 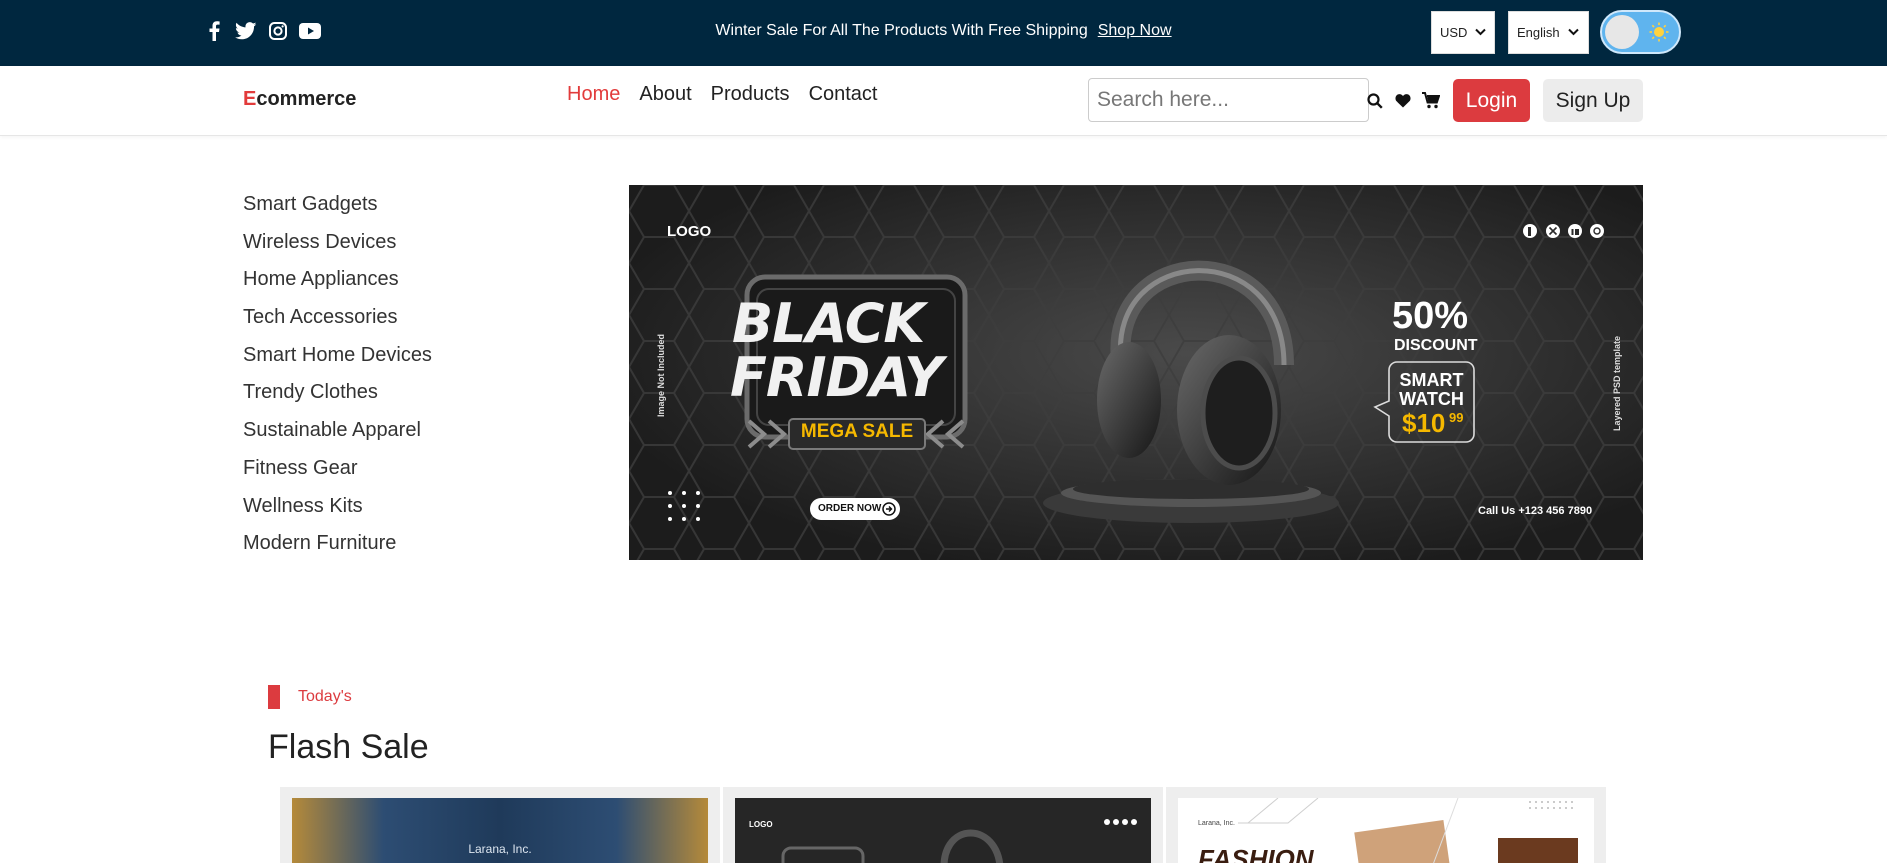 I want to click on nav-link-about: About, so click(x=665, y=94).